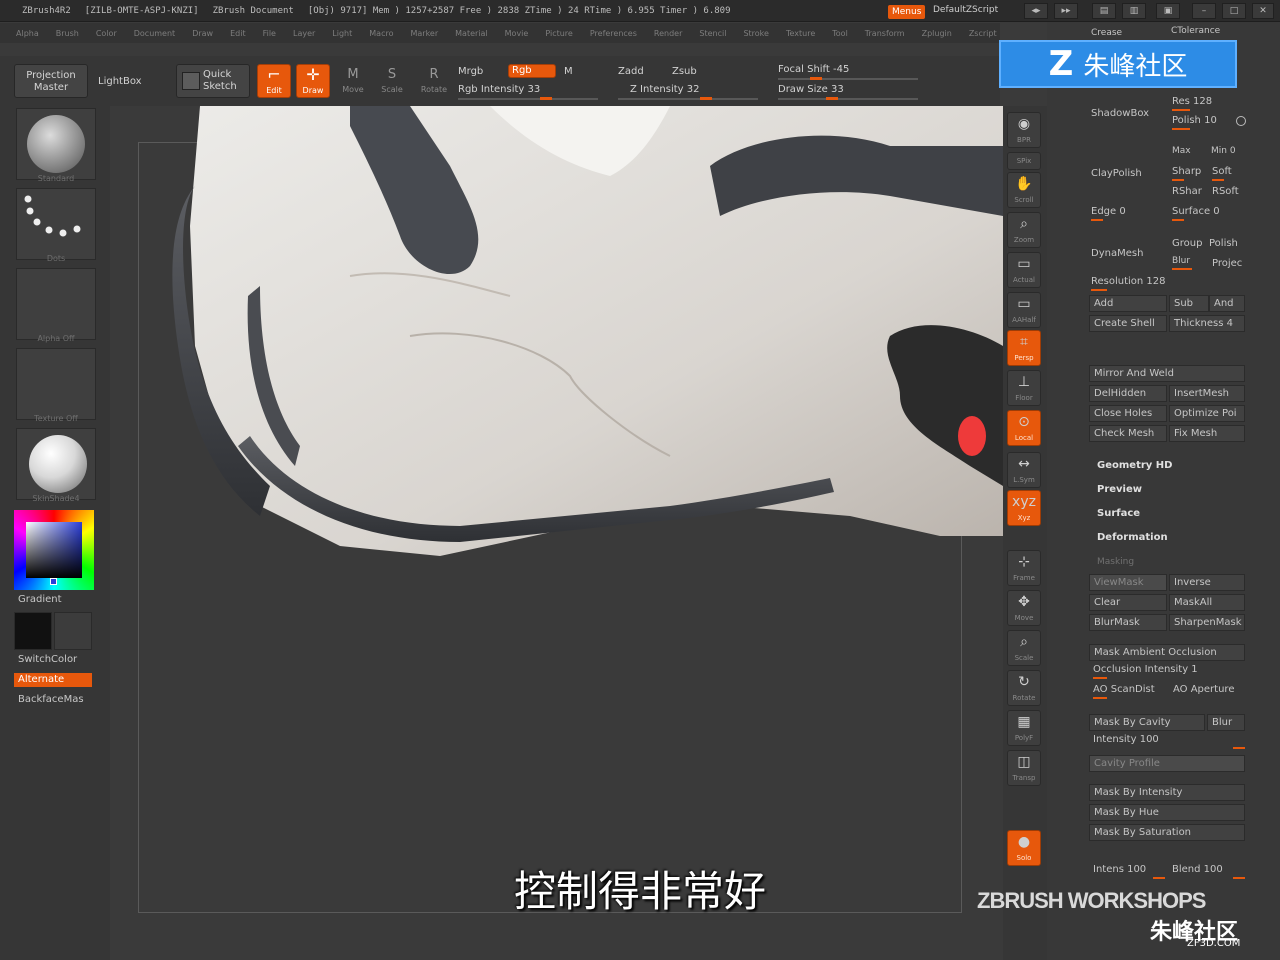  What do you see at coordinates (1117, 253) in the screenshot?
I see `dynamesh-button: DynaMesh` at bounding box center [1117, 253].